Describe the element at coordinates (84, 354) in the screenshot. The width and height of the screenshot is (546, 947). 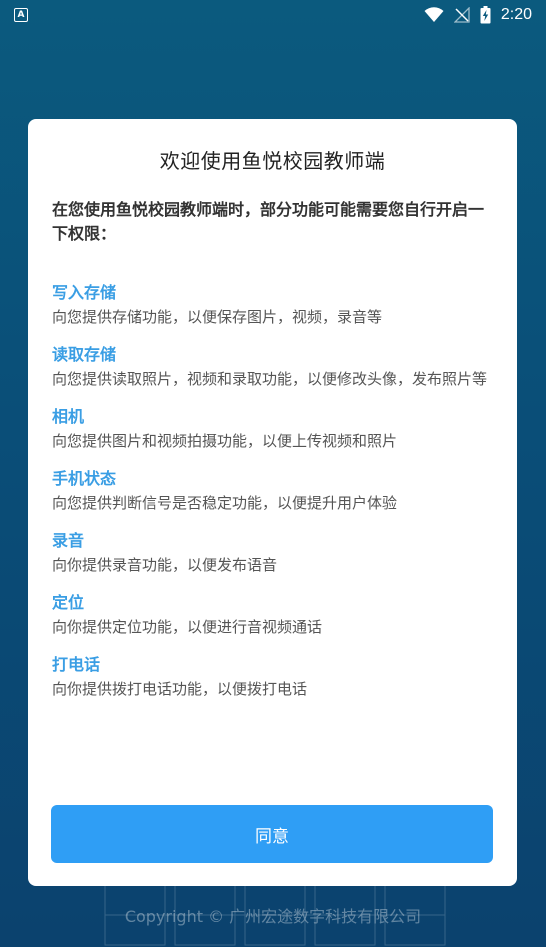
I see `permission-title: 读取存储` at that location.